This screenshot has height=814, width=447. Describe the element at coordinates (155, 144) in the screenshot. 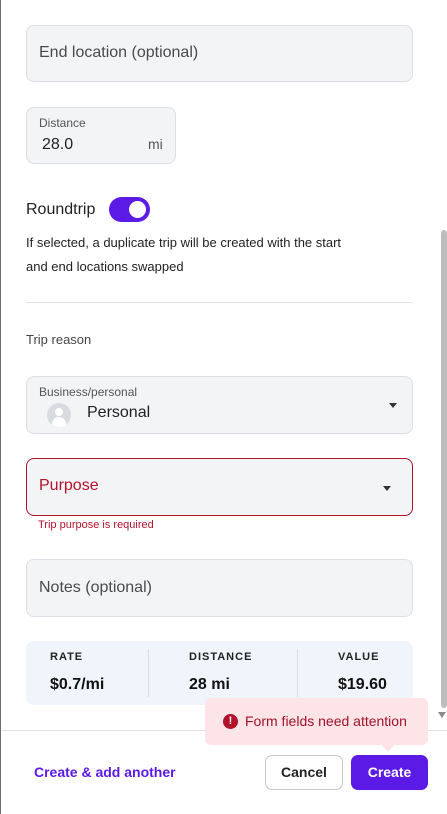

I see `distance-unit: mi` at that location.